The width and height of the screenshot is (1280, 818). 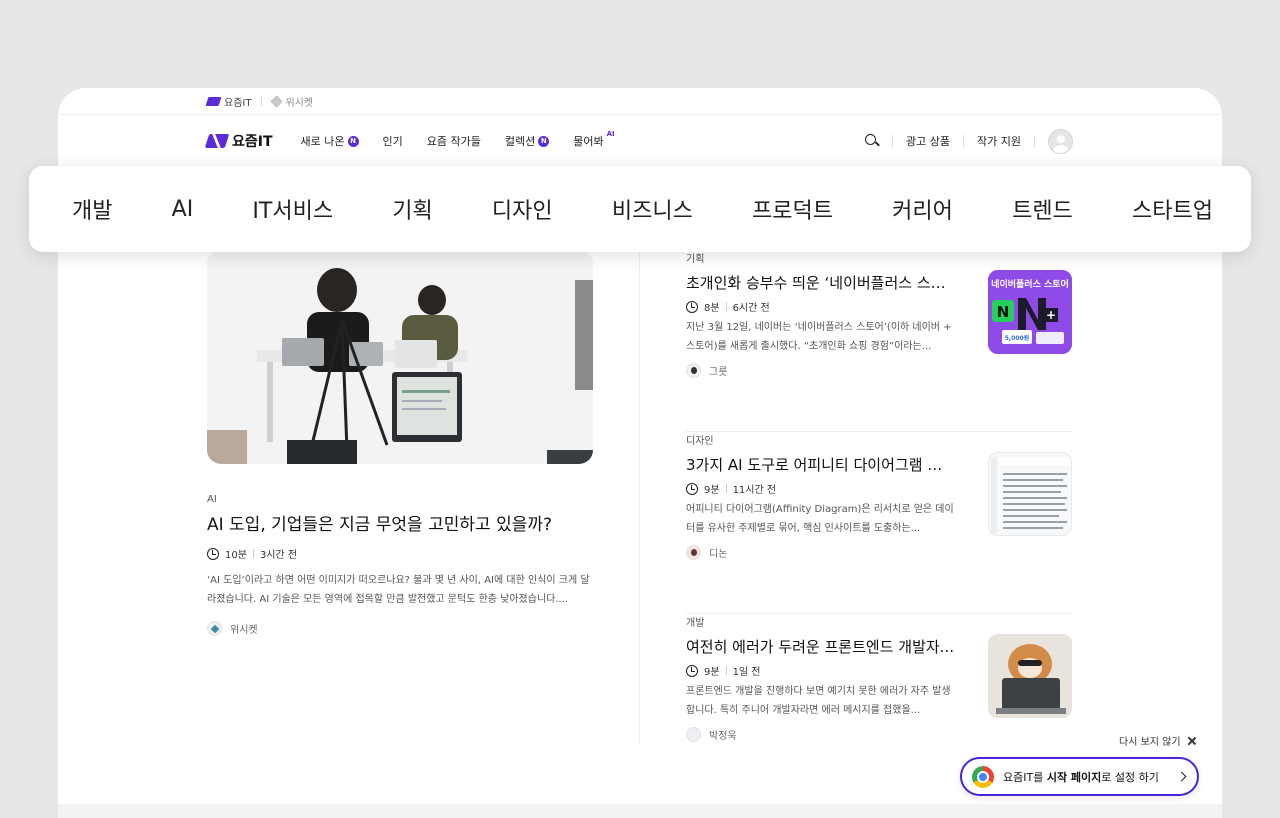 What do you see at coordinates (652, 209) in the screenshot?
I see `category-business: 비즈니스` at bounding box center [652, 209].